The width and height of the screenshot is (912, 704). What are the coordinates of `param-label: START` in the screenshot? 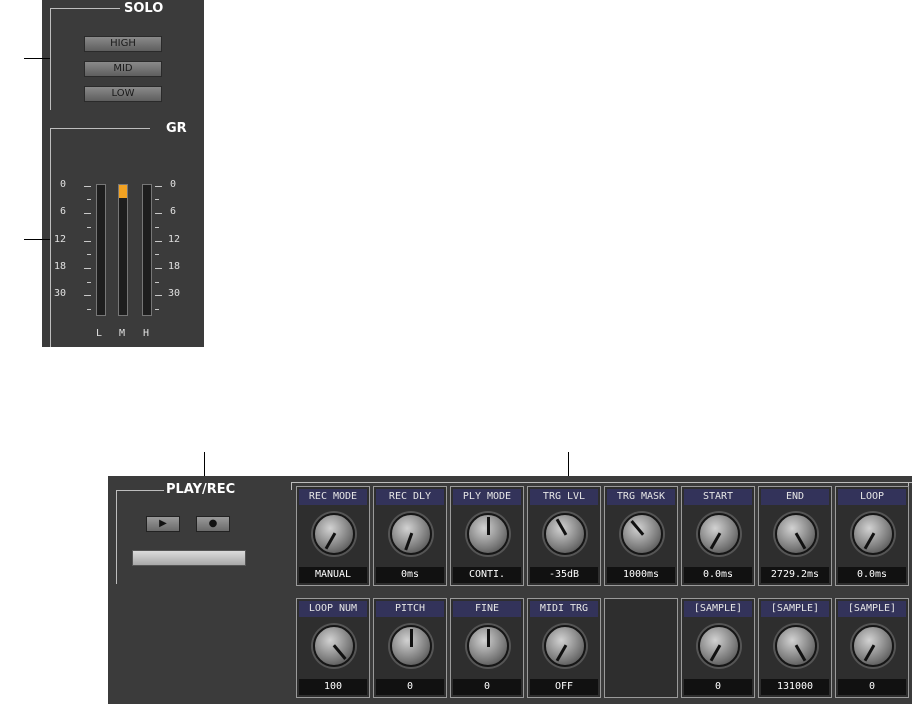 It's located at (718, 497).